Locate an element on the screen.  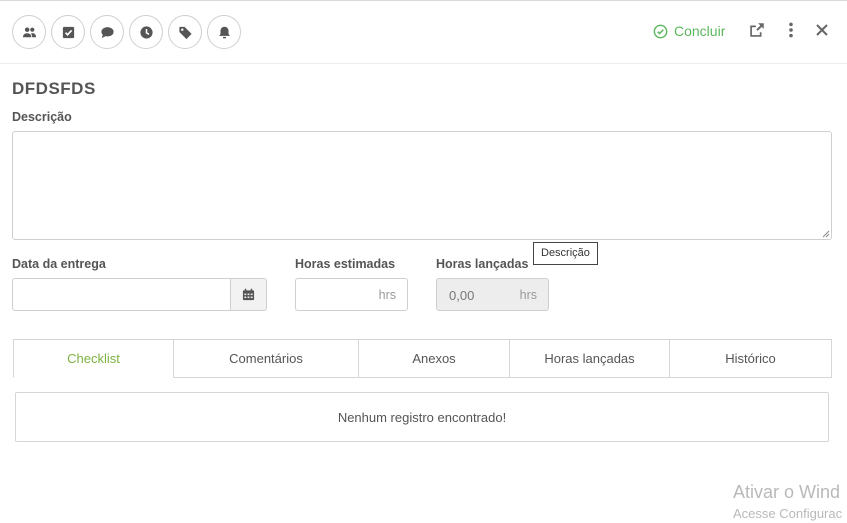
users-icon is located at coordinates (29, 32).